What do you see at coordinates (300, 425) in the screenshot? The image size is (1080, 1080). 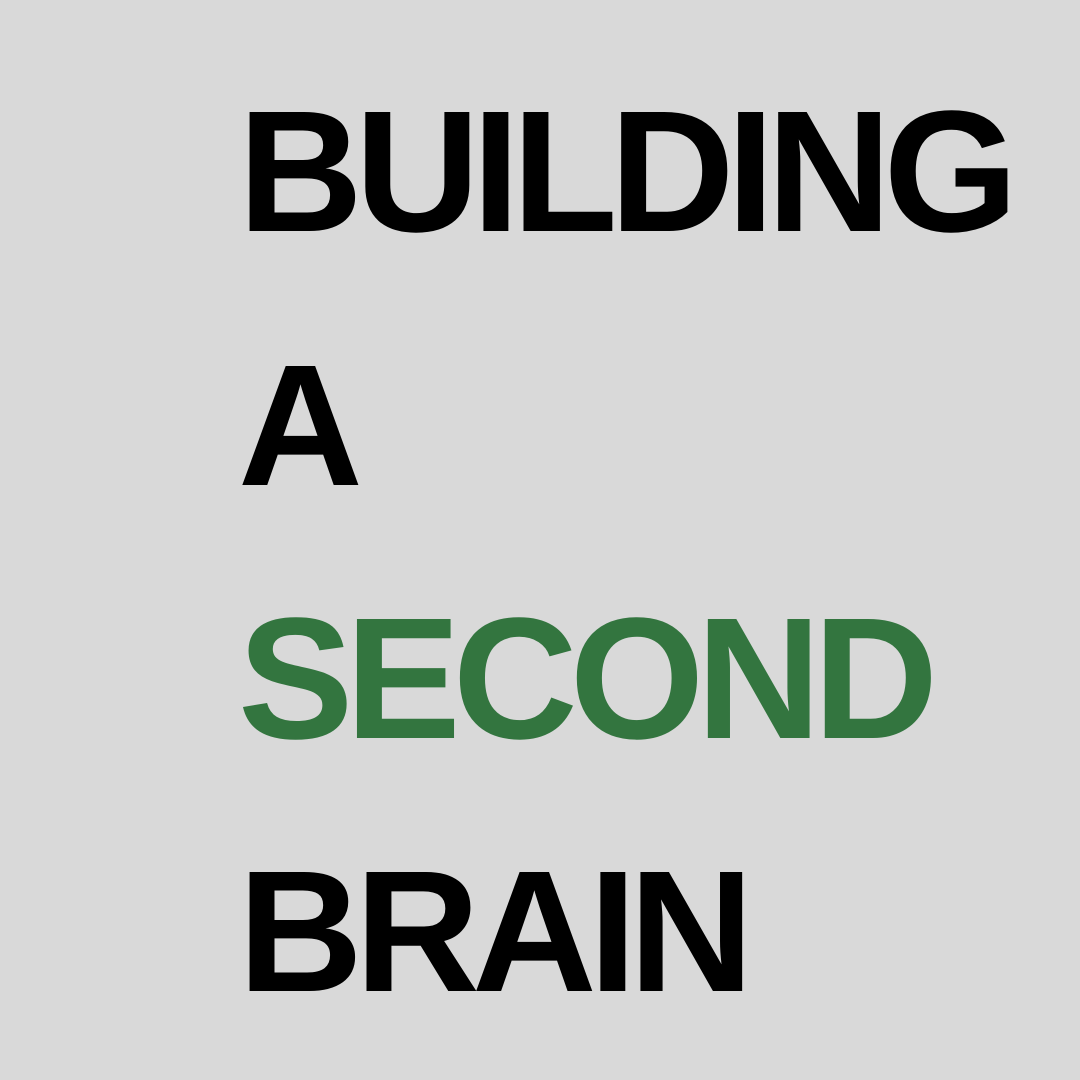 I see `title-line-a: A` at bounding box center [300, 425].